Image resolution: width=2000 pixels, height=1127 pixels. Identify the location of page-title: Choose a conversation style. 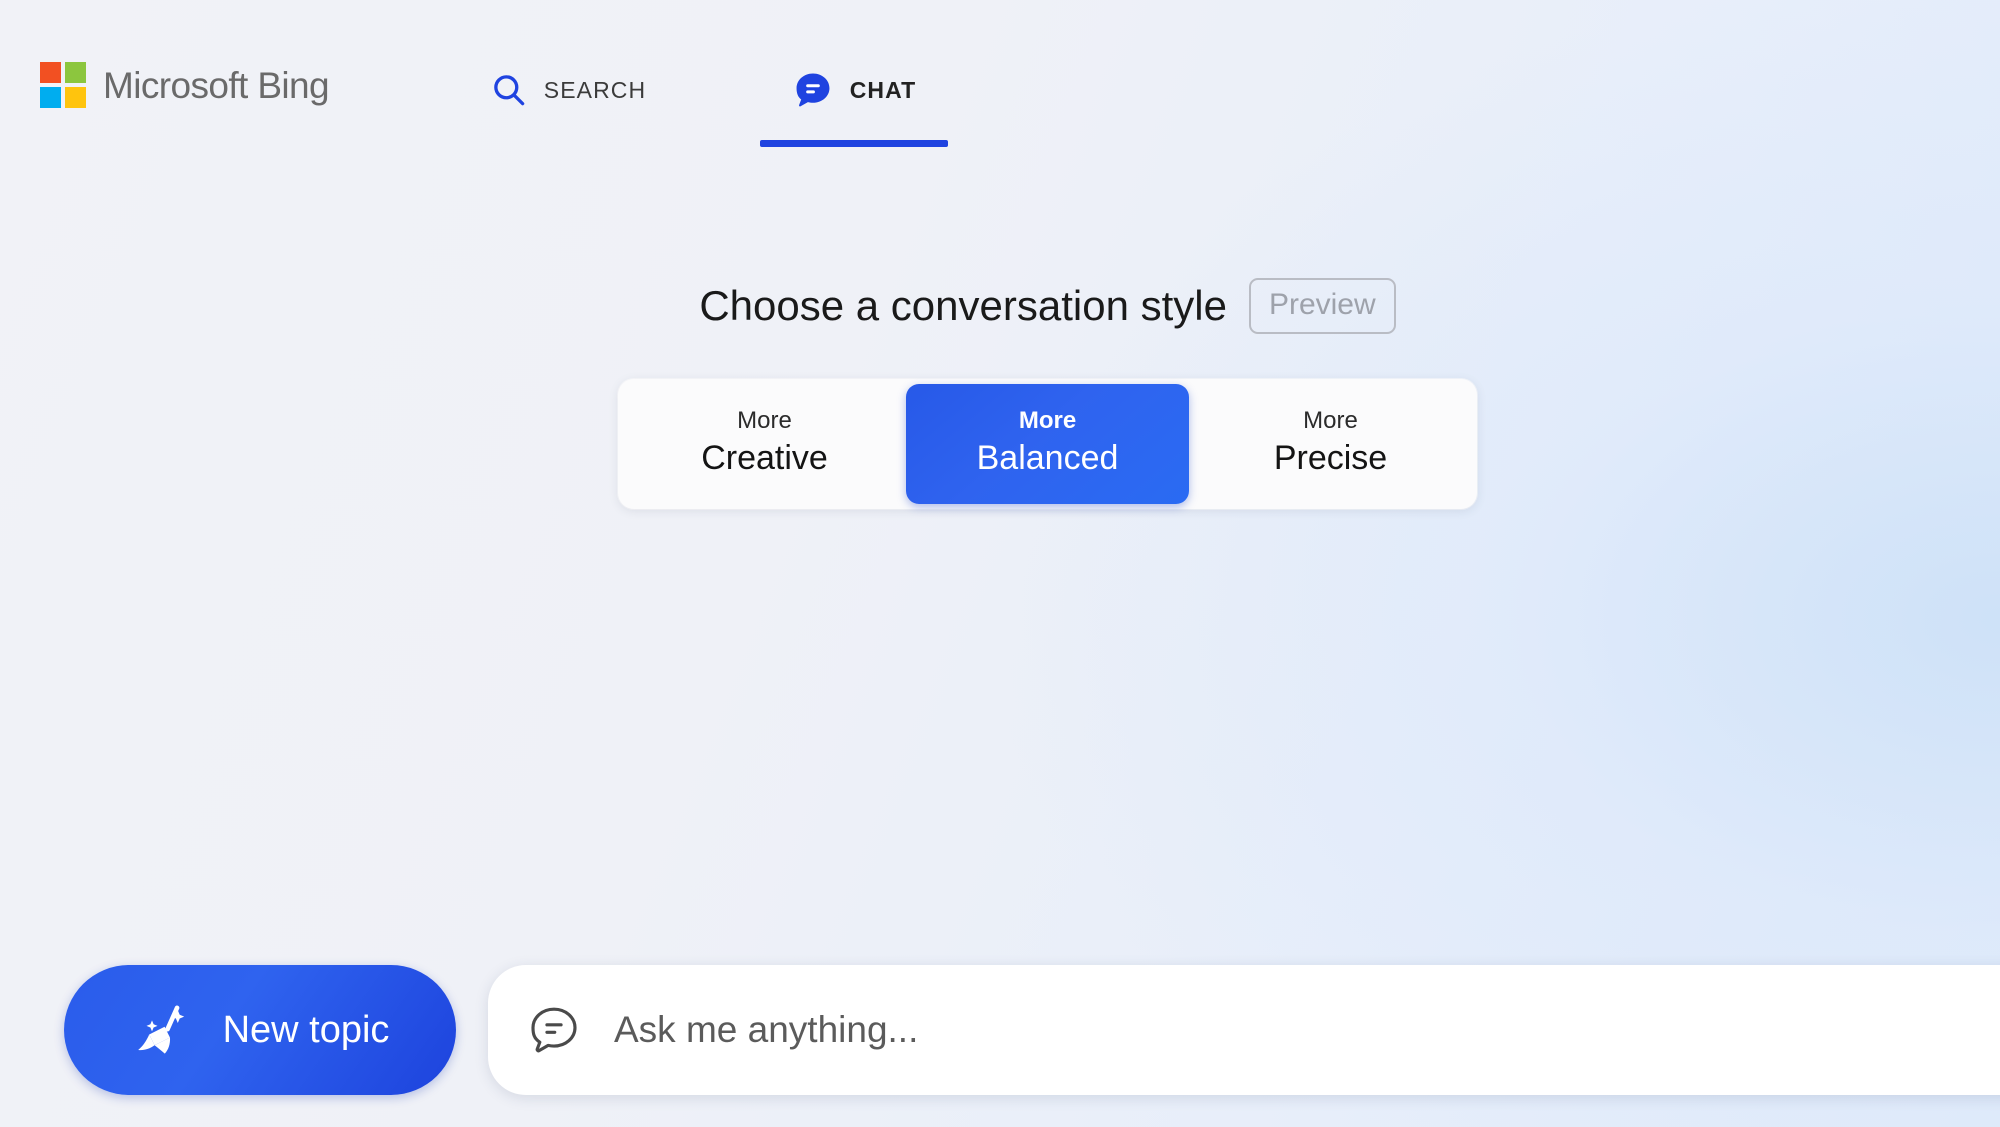
(963, 305).